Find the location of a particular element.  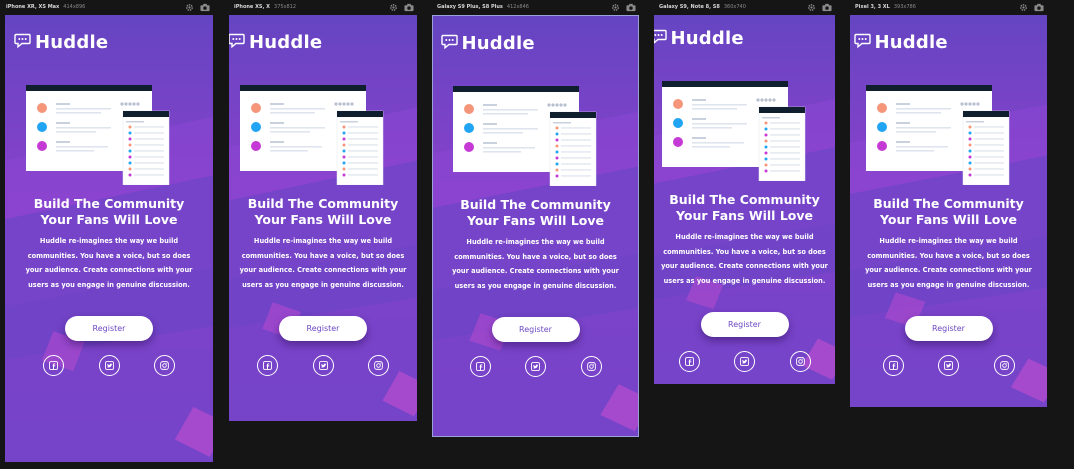

device-name: Pixel 3, 3 XL is located at coordinates (872, 7).